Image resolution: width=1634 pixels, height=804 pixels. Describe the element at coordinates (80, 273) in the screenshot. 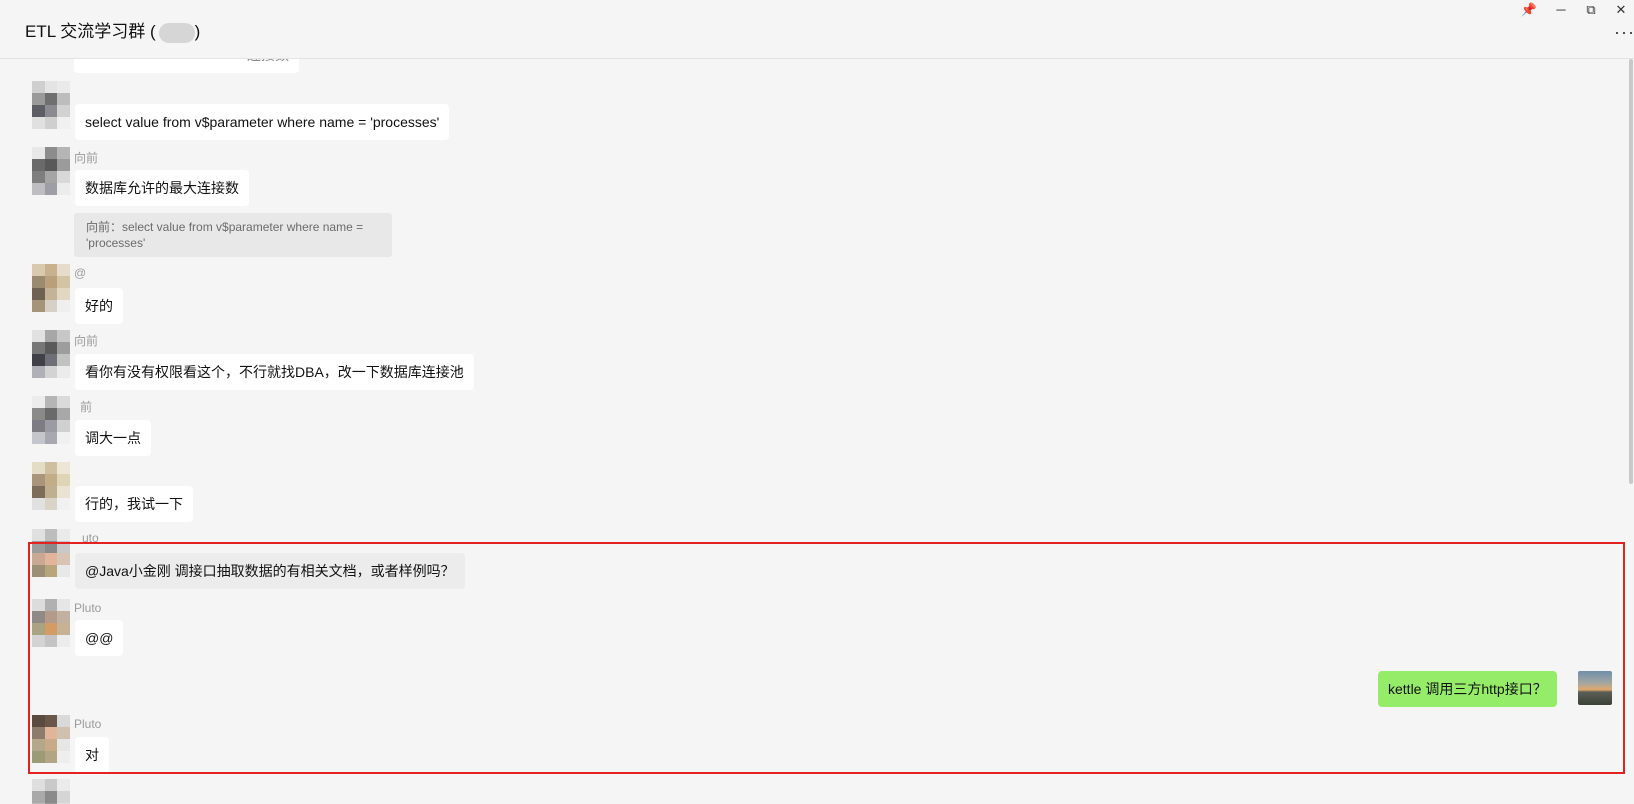

I see `sender-name: @` at that location.